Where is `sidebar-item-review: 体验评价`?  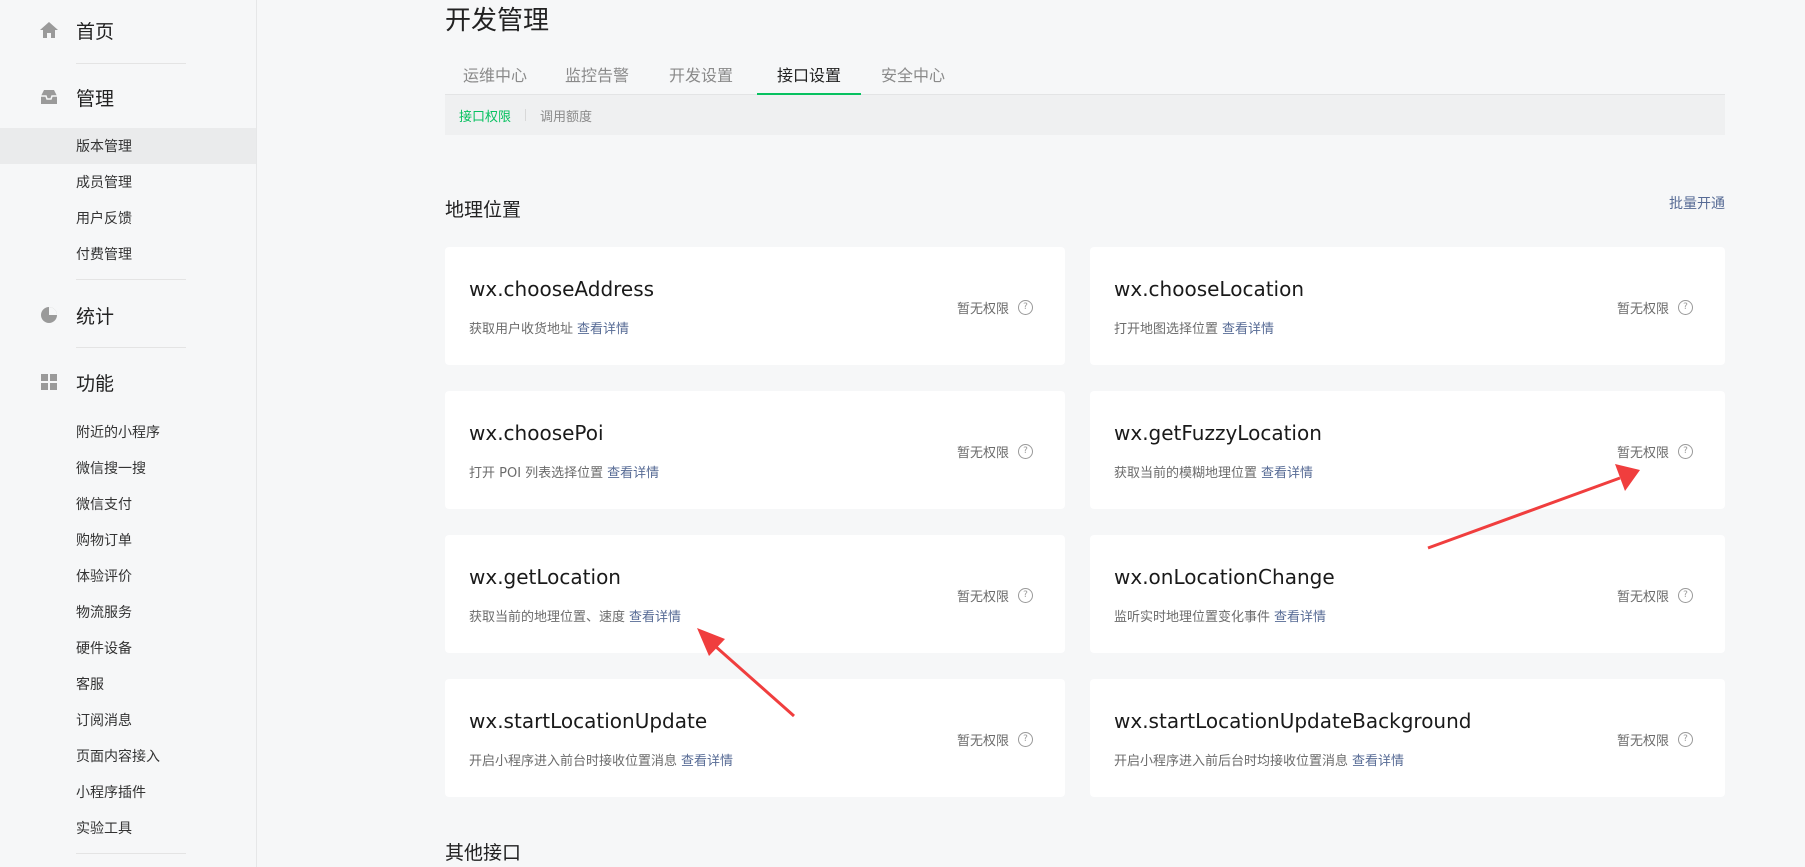 sidebar-item-review: 体验评价 is located at coordinates (128, 576).